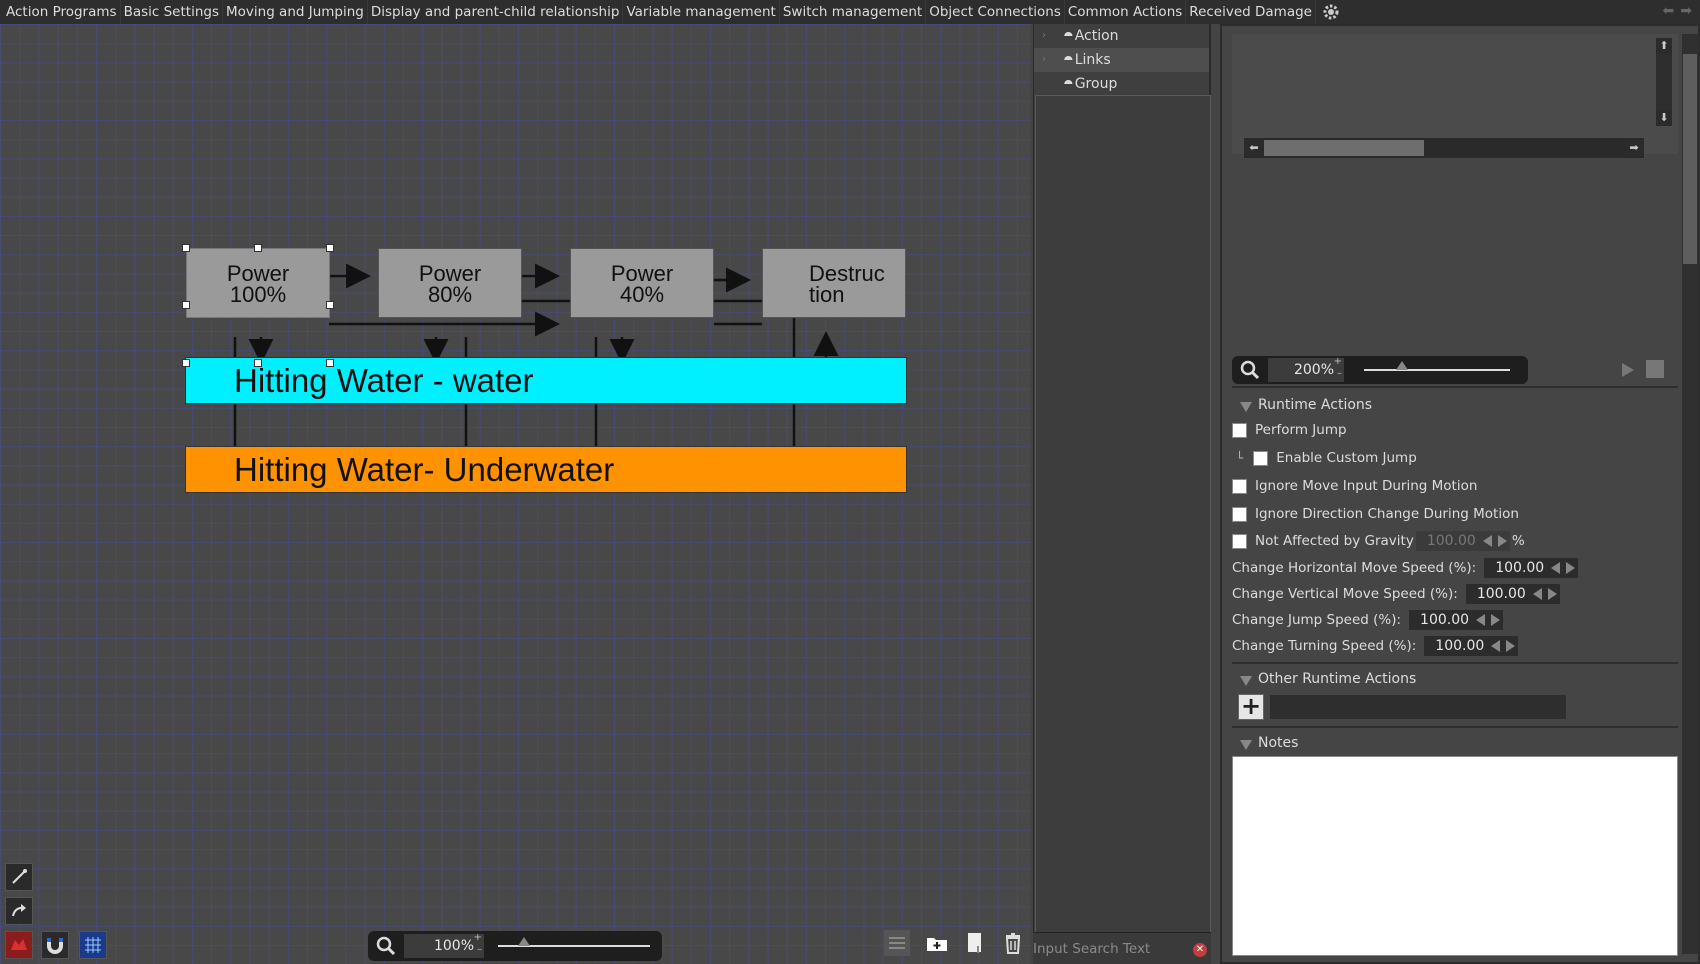  What do you see at coordinates (546, 380) in the screenshot?
I see `band-hitting-water: Hitting Water - water` at bounding box center [546, 380].